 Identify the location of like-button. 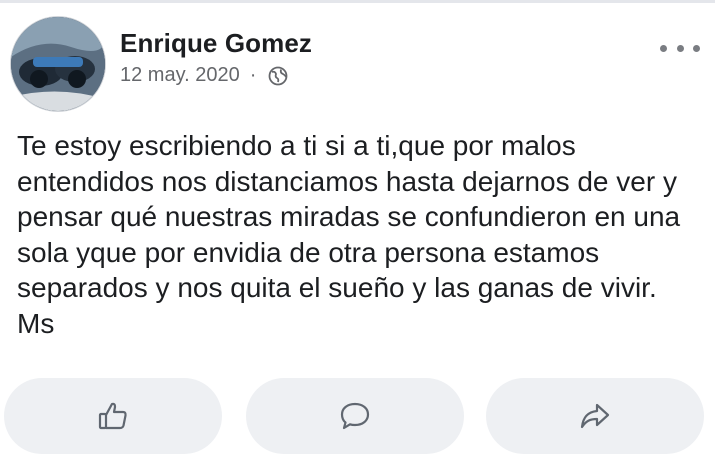
(113, 416).